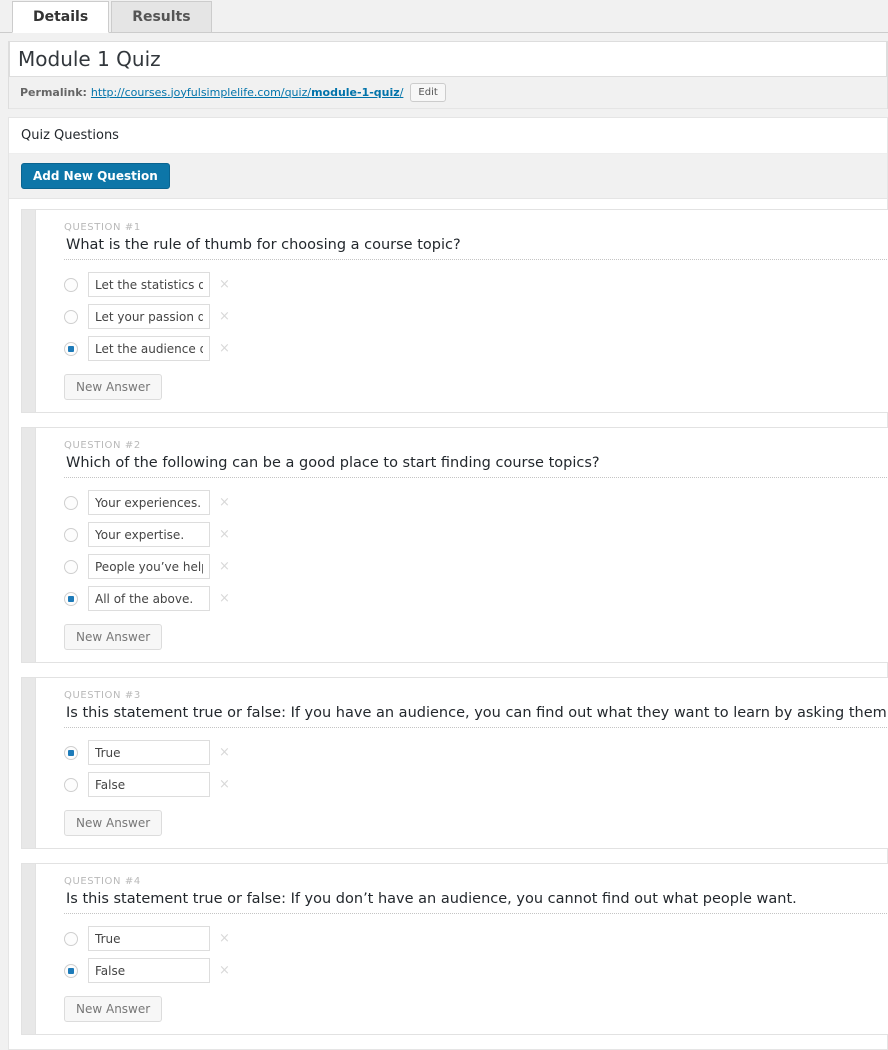 The image size is (888, 1050). What do you see at coordinates (61, 17) in the screenshot?
I see `tab-details: Details` at bounding box center [61, 17].